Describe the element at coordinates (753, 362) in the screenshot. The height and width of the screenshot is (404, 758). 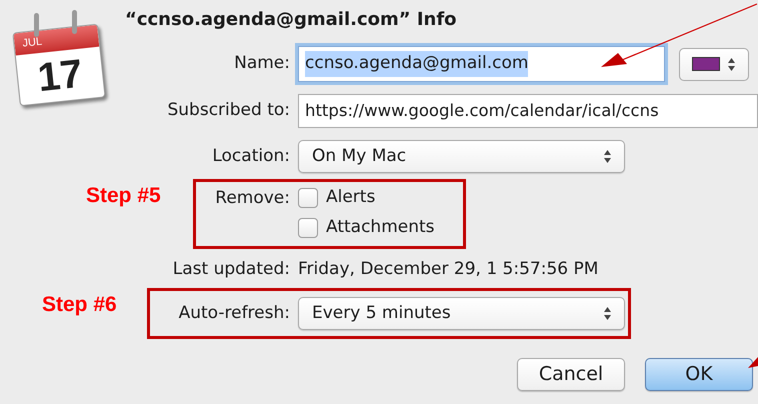
I see `arrow` at that location.